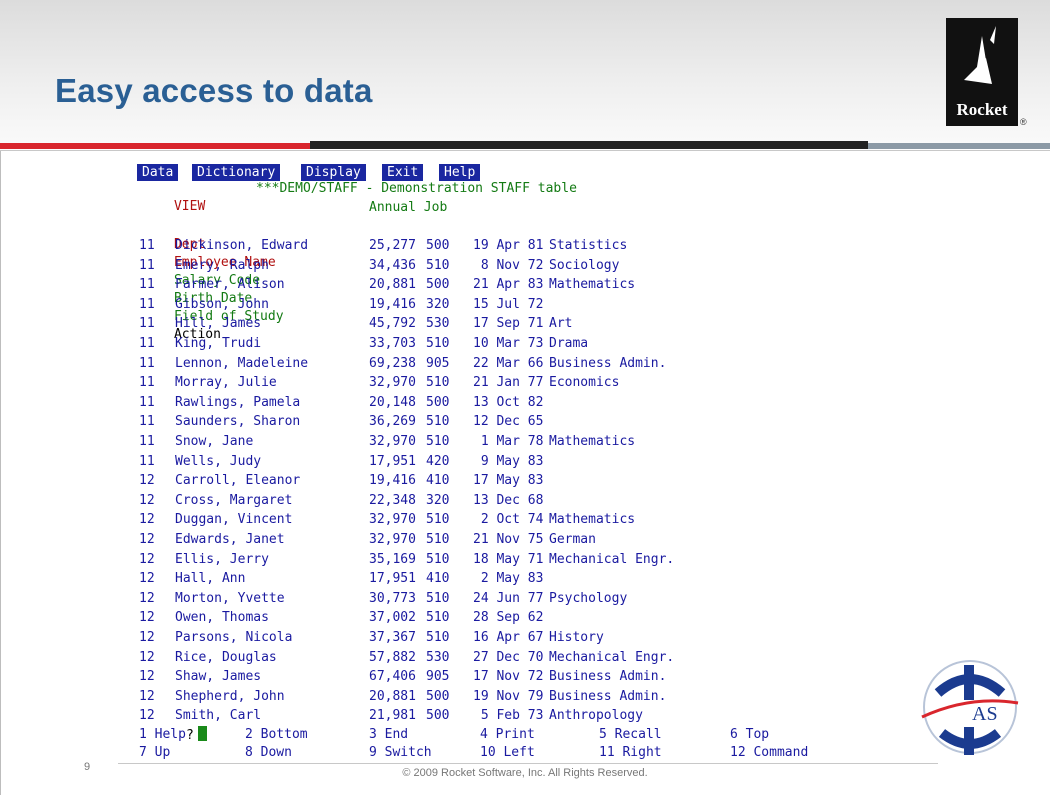  I want to click on function-key: 2 Bottom, so click(276, 735).